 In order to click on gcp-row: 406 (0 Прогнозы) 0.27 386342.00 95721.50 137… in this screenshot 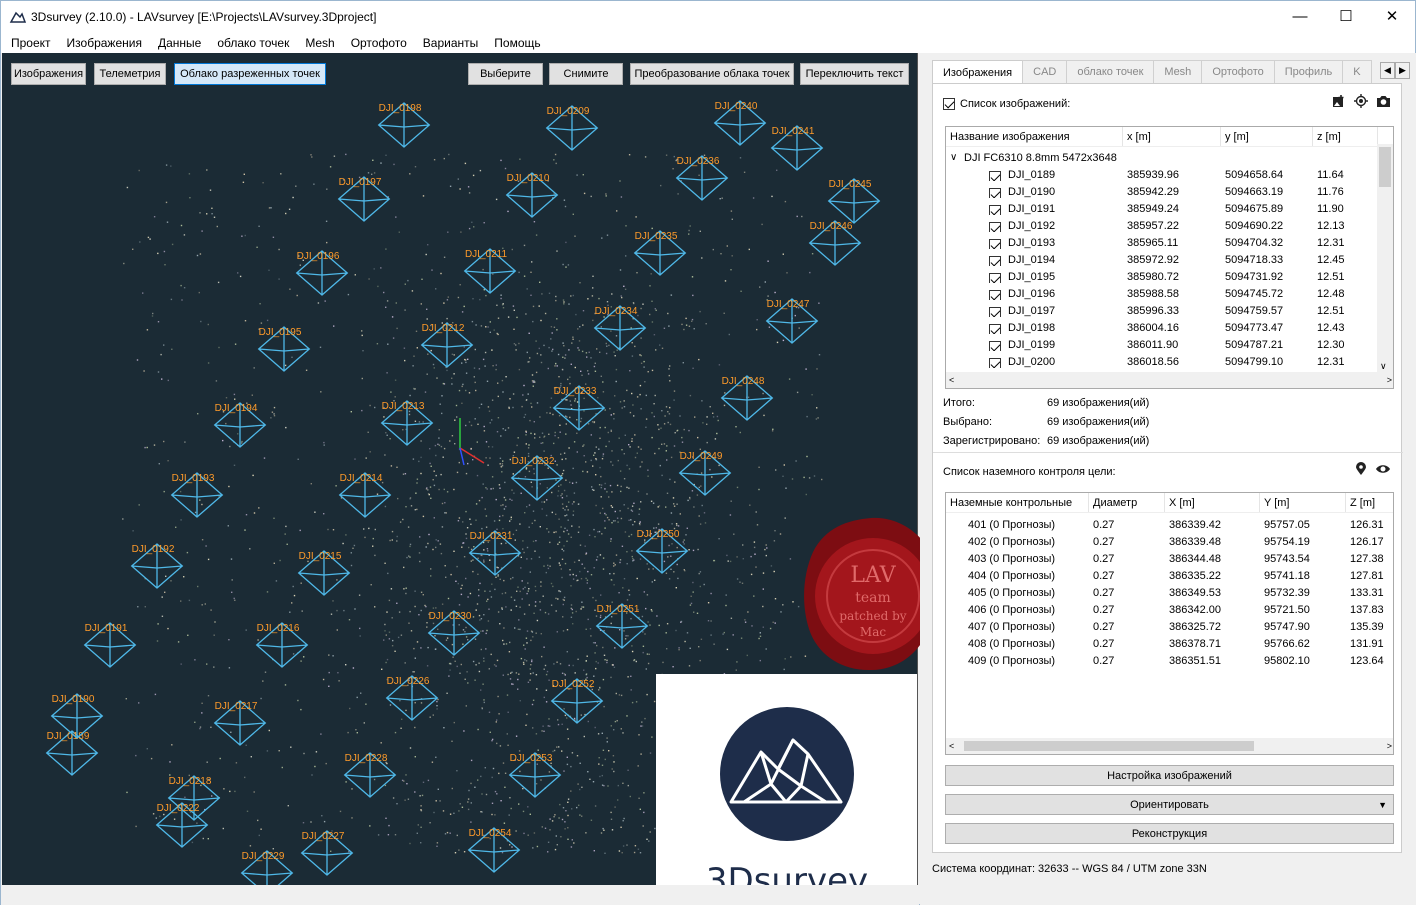, I will do `click(1168, 609)`.